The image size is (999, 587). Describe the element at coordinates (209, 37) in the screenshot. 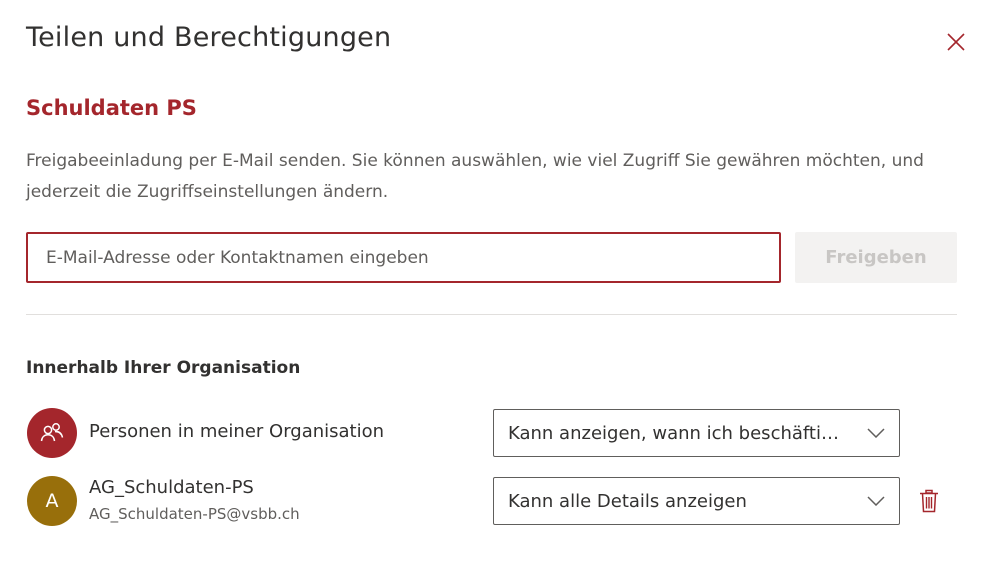

I see `dialog-title: Teilen und Berechtigungen` at that location.